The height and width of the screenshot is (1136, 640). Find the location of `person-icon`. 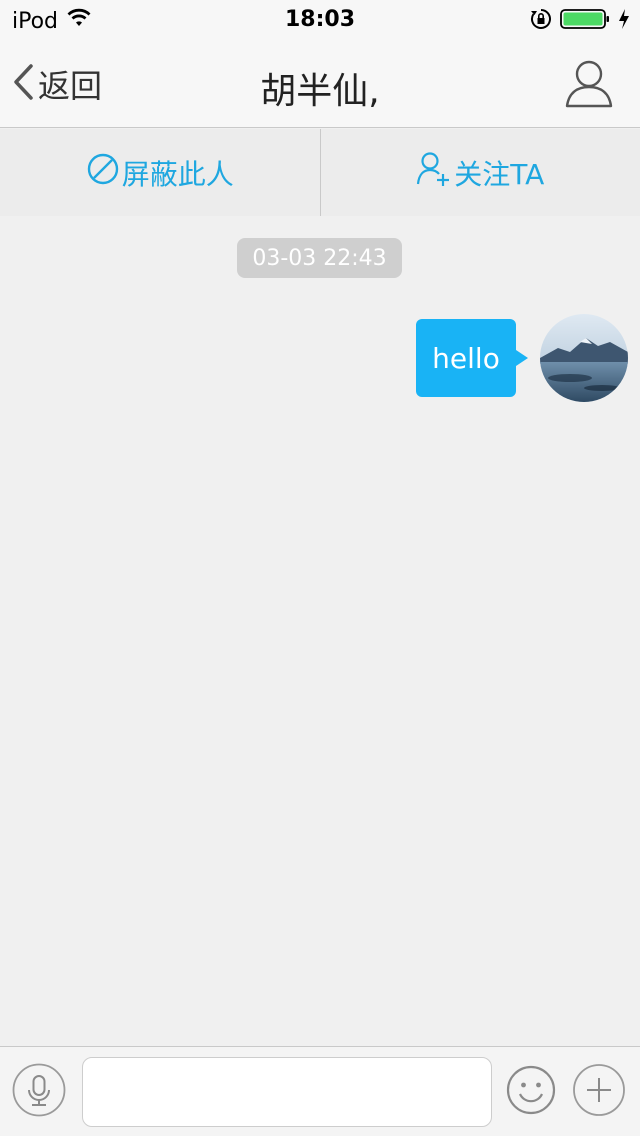

person-icon is located at coordinates (589, 87).